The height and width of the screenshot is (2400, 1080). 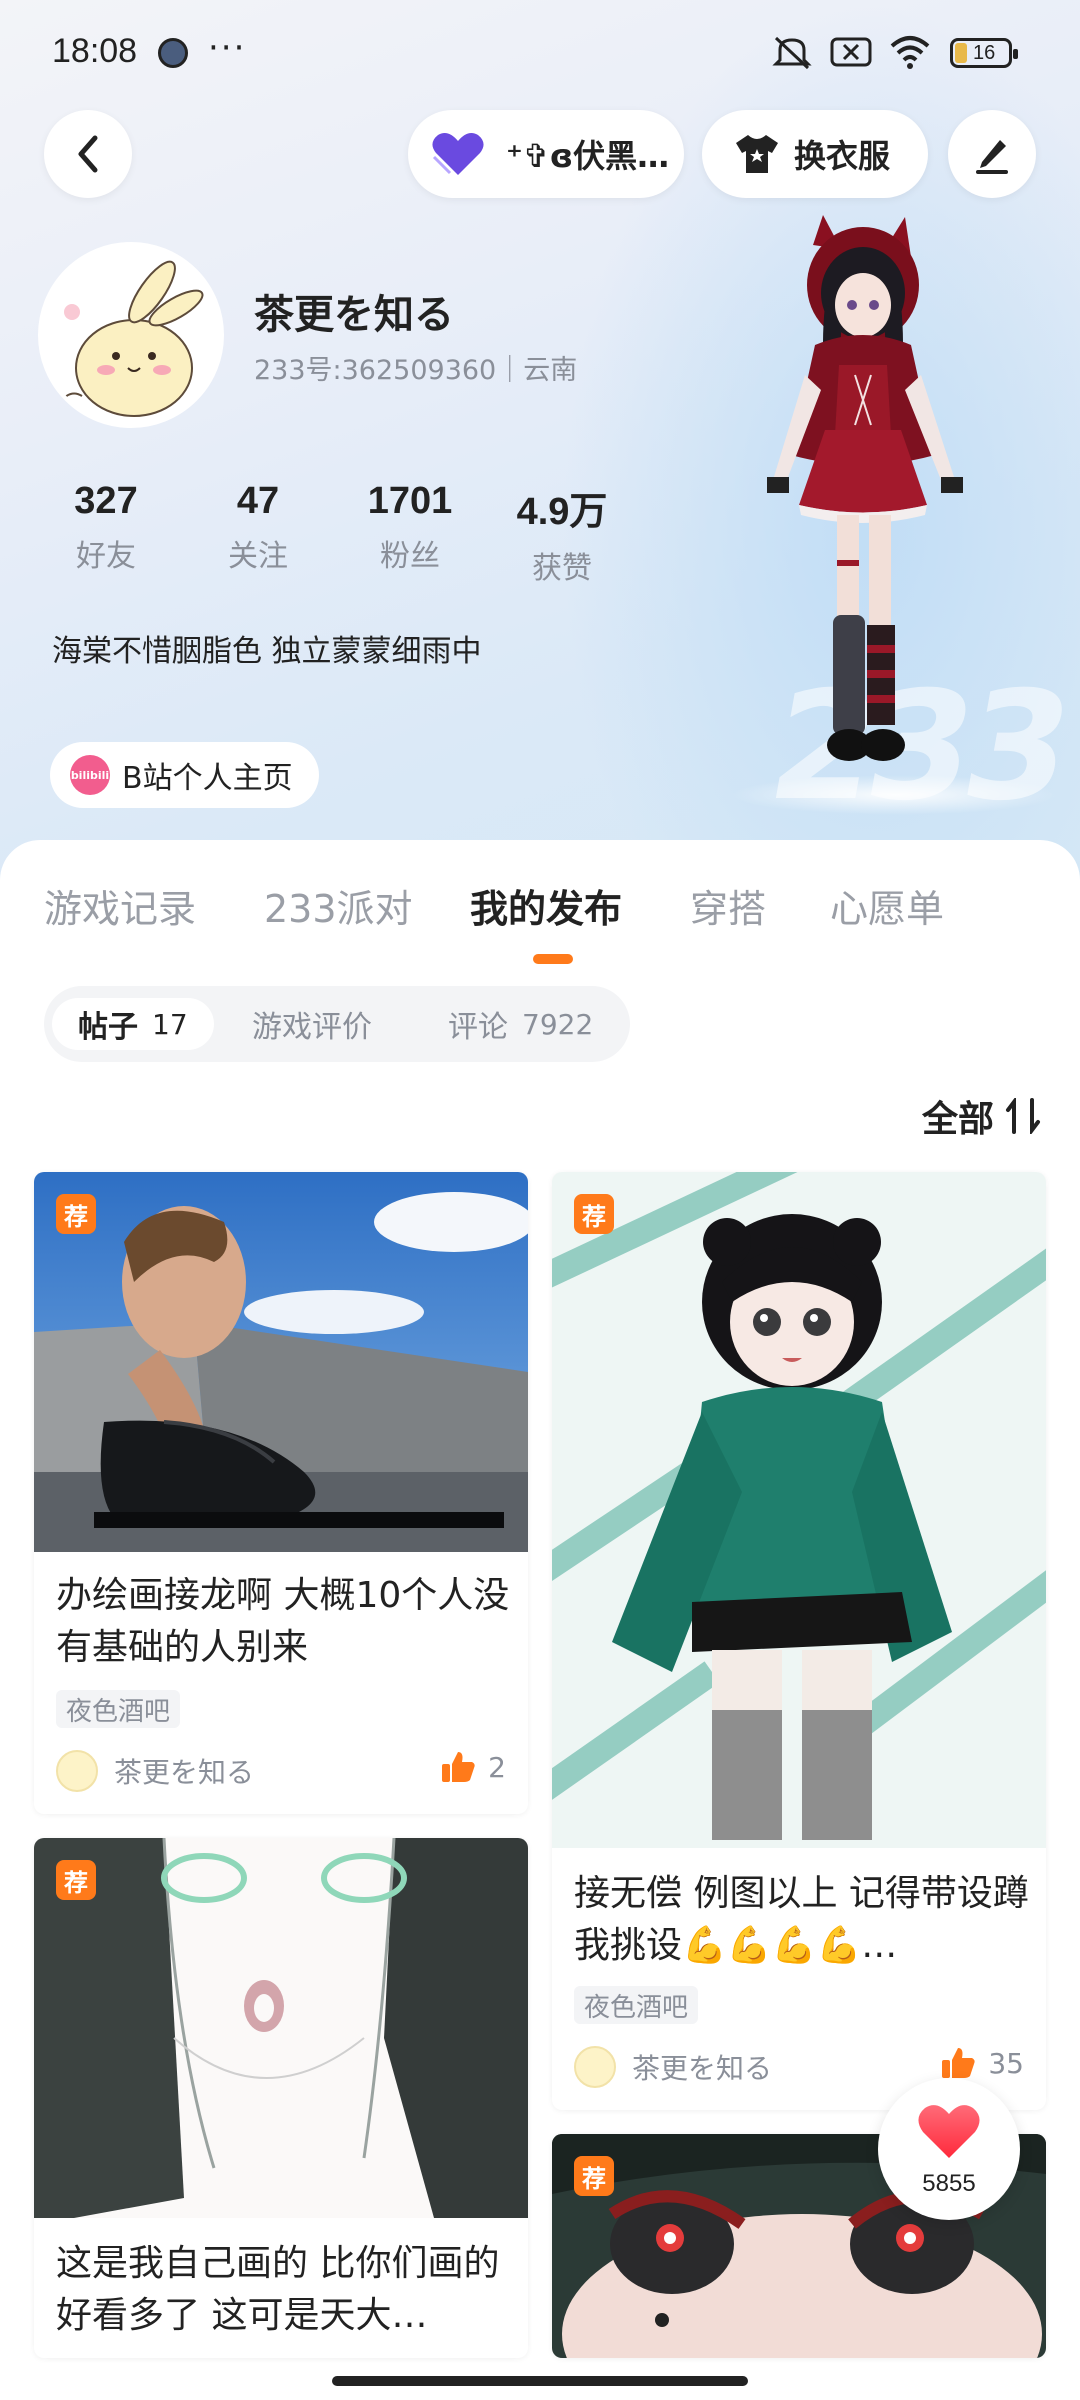 I want to click on back-button, so click(x=88, y=154).